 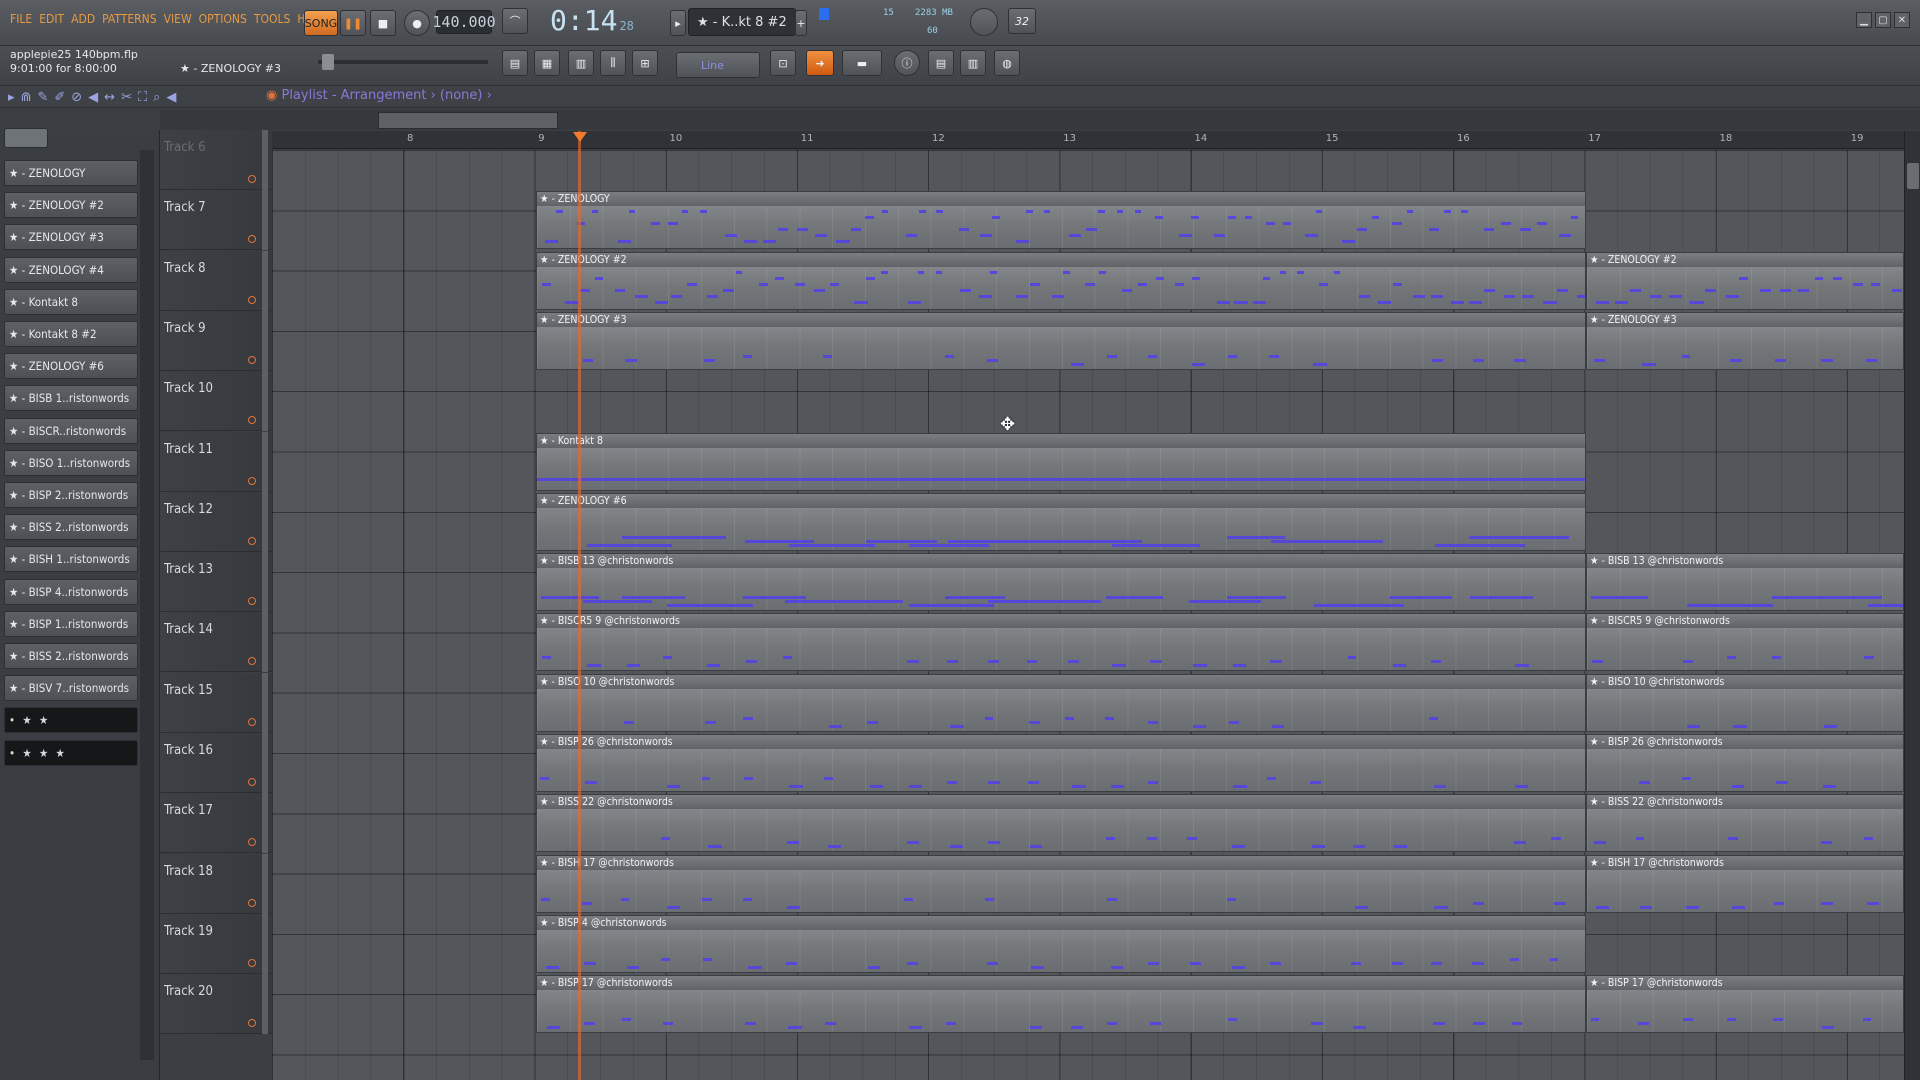 I want to click on mute-icon: ◀, so click(x=93, y=97).